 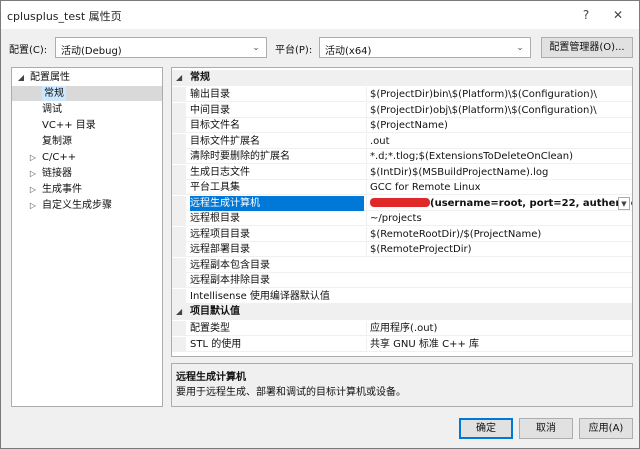 What do you see at coordinates (499, 141) in the screenshot?
I see `property-value: .out` at bounding box center [499, 141].